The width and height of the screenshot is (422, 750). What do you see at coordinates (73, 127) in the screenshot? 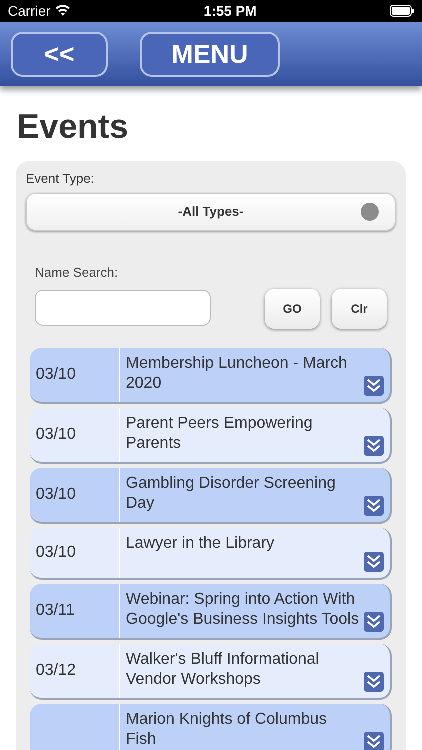
I see `page-title: Events` at bounding box center [73, 127].